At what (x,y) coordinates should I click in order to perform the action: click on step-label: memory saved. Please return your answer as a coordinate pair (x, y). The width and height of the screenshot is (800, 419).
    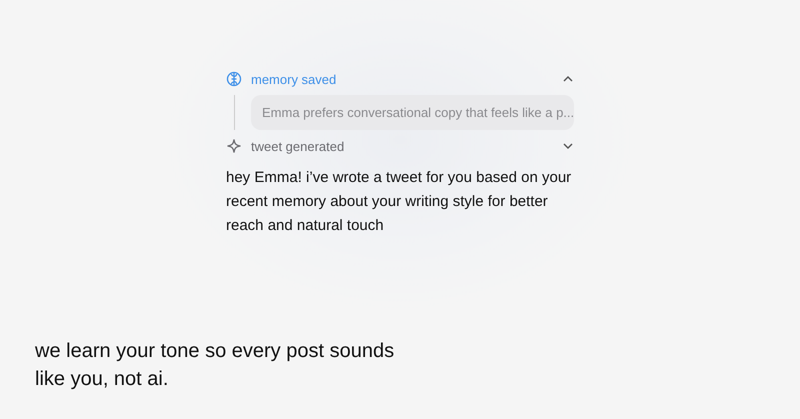
    Looking at the image, I should click on (294, 79).